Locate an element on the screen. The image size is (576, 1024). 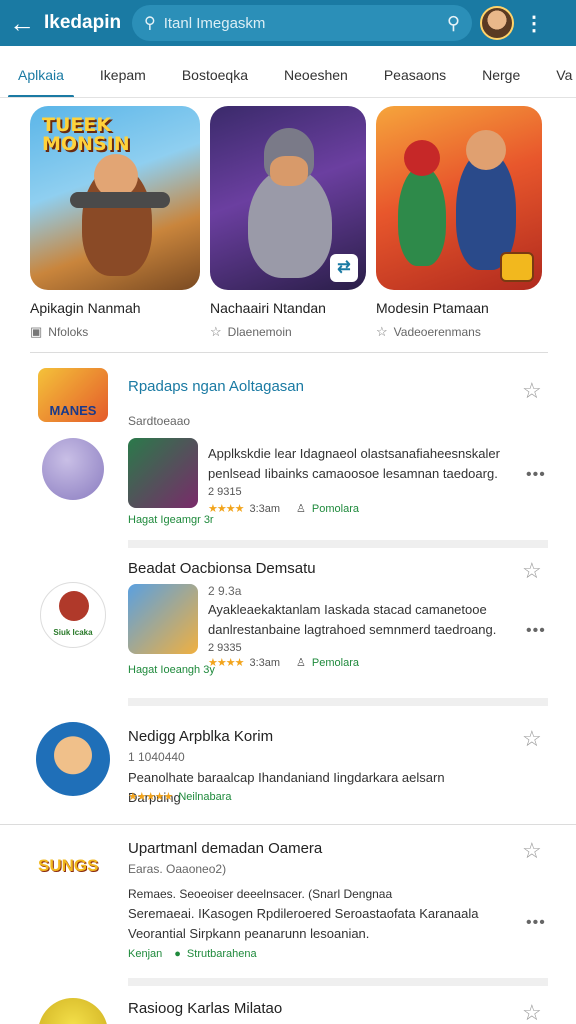
featured-caption: Apikagin Nanmah is located at coordinates (85, 308).